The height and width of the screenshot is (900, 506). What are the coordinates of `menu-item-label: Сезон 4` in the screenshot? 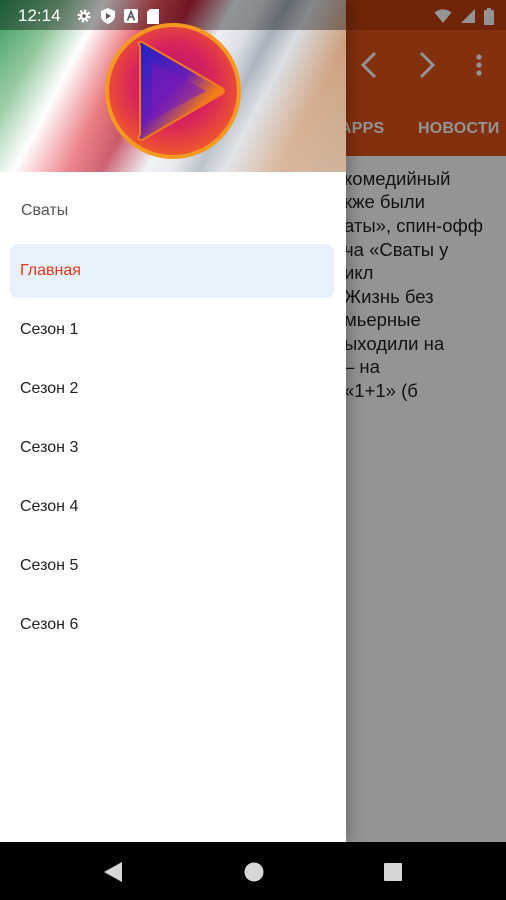 It's located at (49, 506).